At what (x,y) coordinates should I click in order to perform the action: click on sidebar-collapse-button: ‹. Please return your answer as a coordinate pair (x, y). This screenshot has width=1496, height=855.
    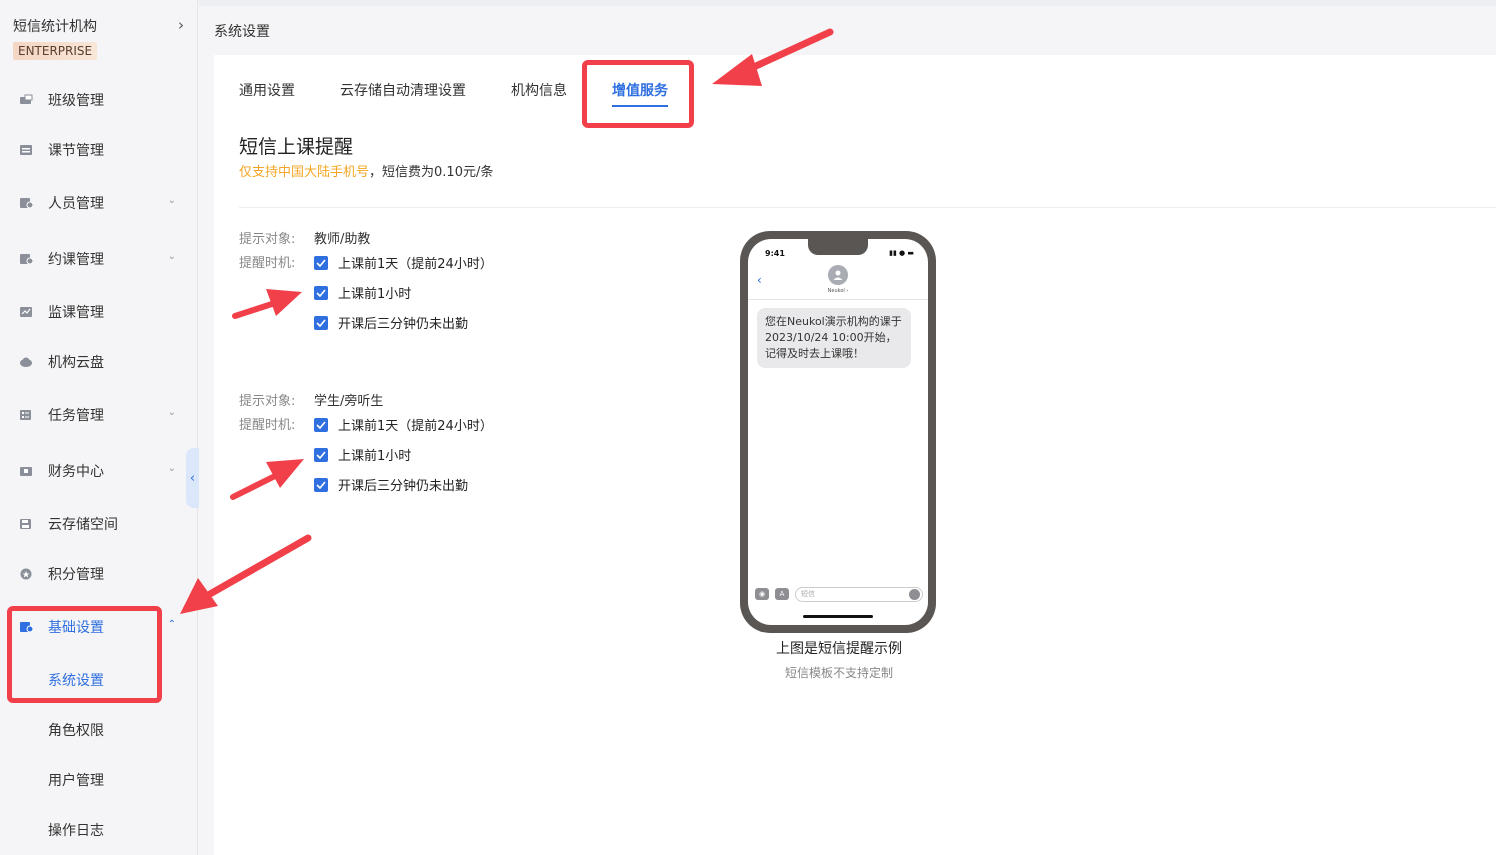
    Looking at the image, I should click on (192, 478).